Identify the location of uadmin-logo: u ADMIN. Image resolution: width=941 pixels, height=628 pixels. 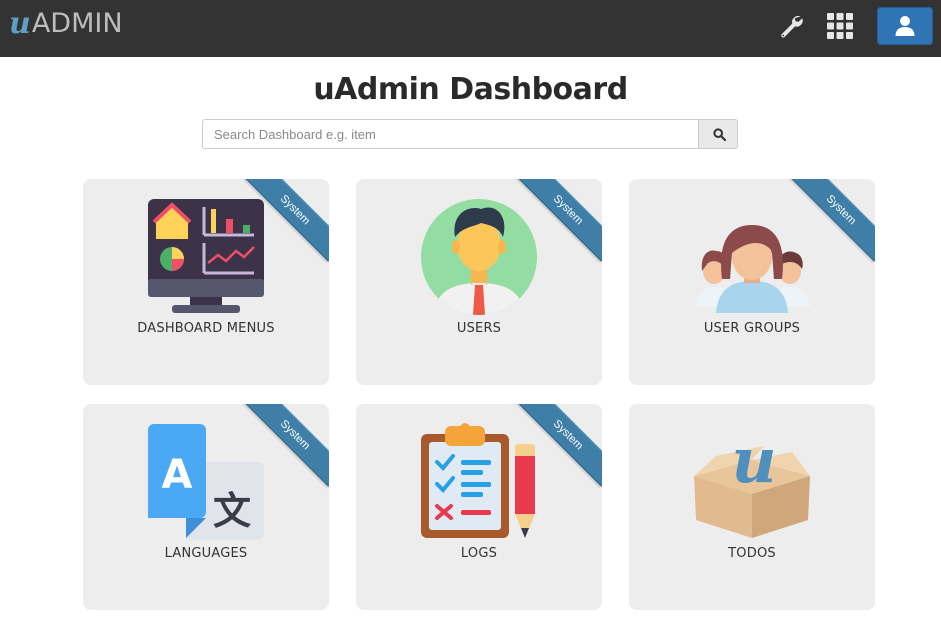
(66, 24).